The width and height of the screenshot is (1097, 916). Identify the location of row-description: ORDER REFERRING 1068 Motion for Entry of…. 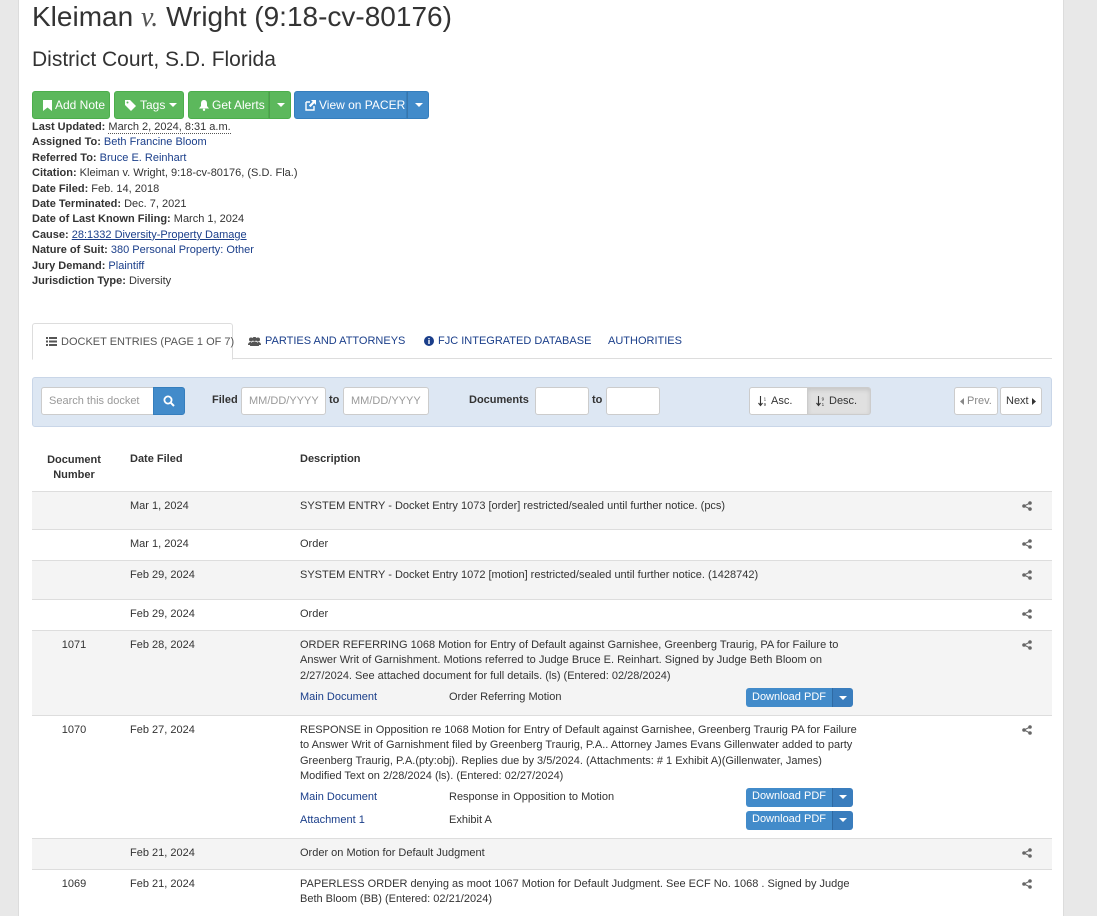
(569, 660).